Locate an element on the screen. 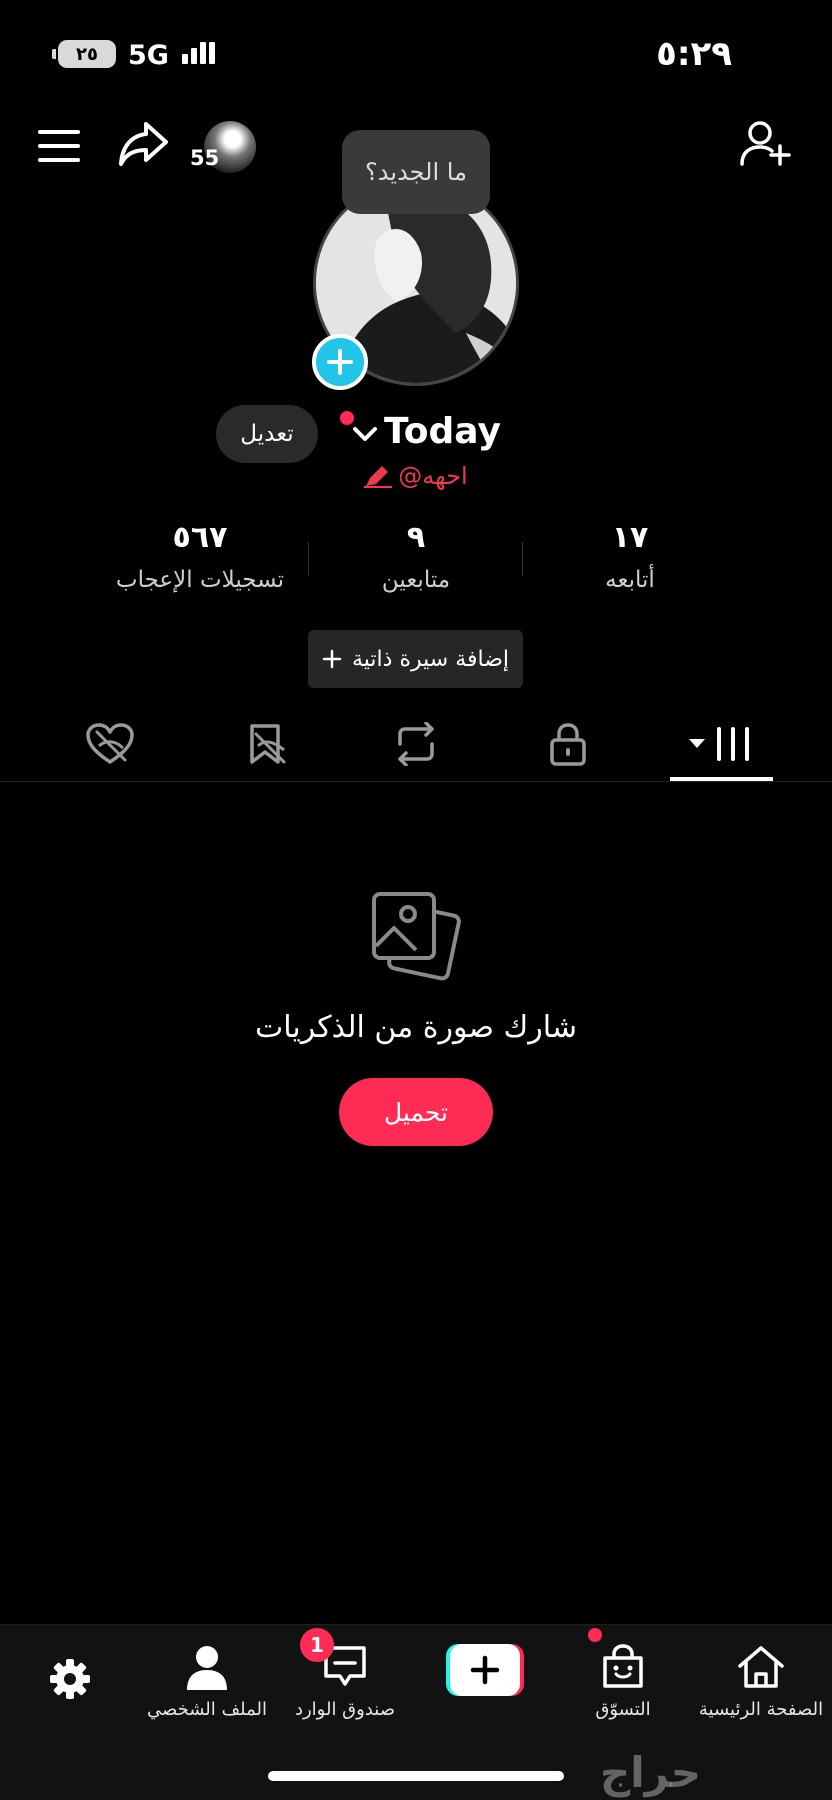  tab-liked is located at coordinates (110, 744).